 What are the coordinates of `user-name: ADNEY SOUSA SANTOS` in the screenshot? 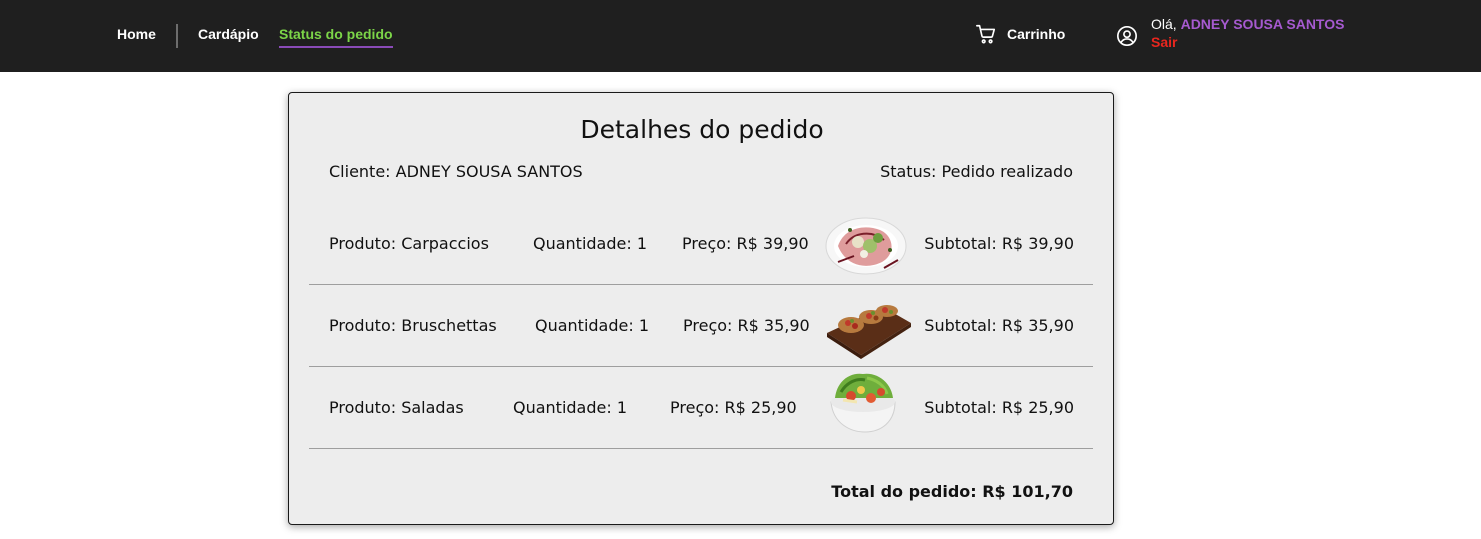 It's located at (1262, 24).